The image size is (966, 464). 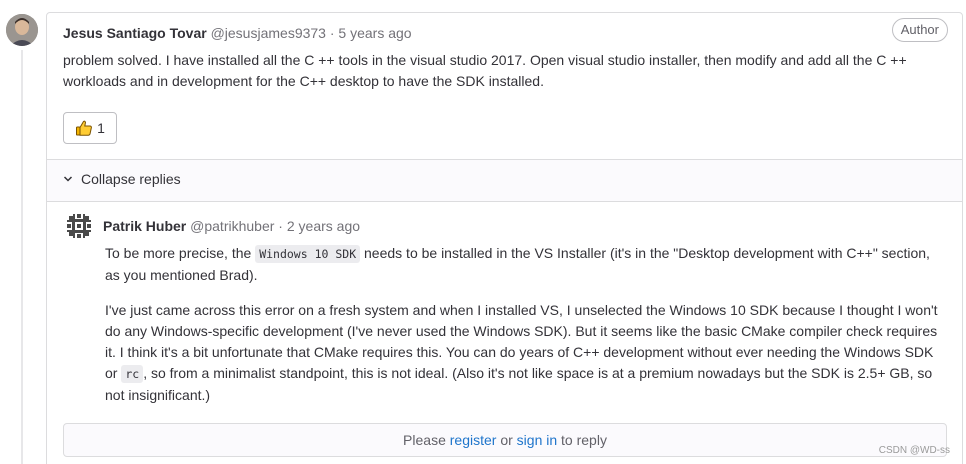 What do you see at coordinates (308, 254) in the screenshot?
I see `inline-code: Windows 10 SDK` at bounding box center [308, 254].